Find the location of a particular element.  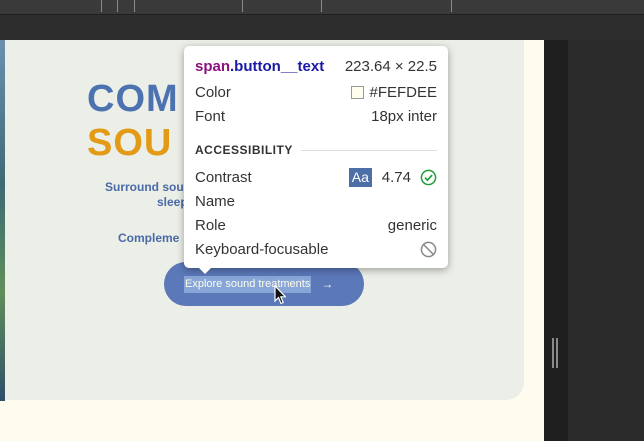

font-label: Font is located at coordinates (210, 116).